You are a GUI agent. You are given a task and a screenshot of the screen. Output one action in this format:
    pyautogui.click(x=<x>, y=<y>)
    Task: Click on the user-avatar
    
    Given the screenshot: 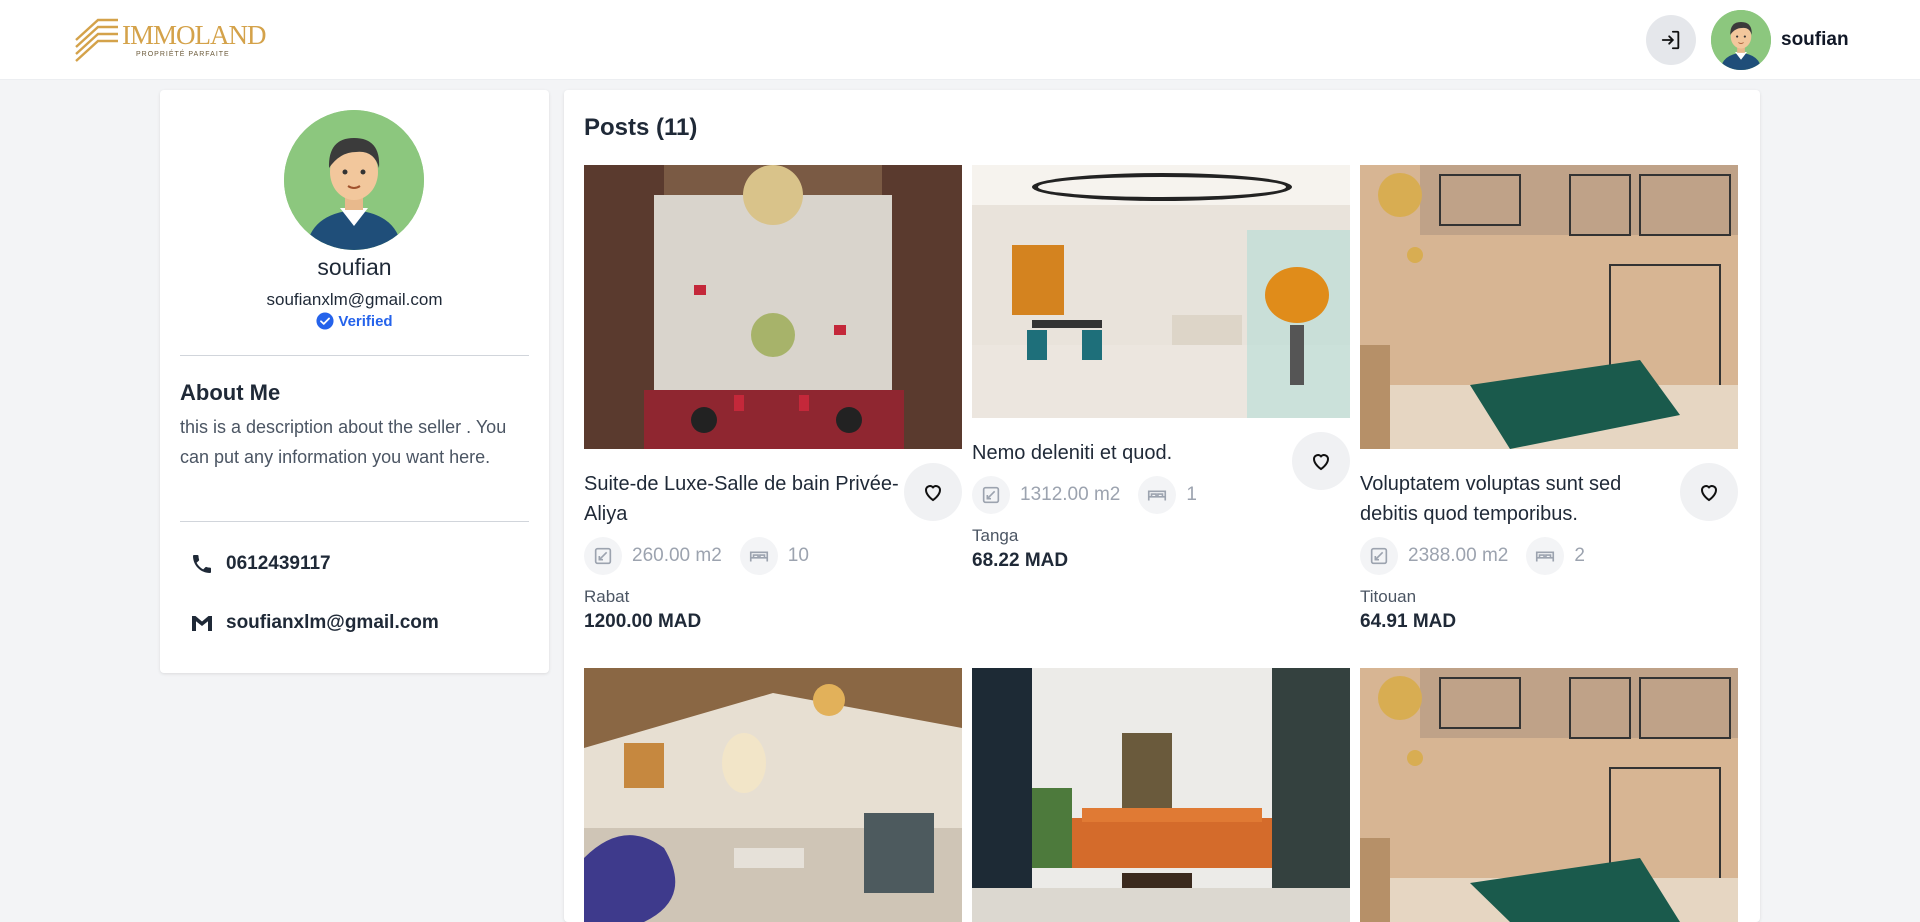 What is the action you would take?
    pyautogui.click(x=1741, y=40)
    